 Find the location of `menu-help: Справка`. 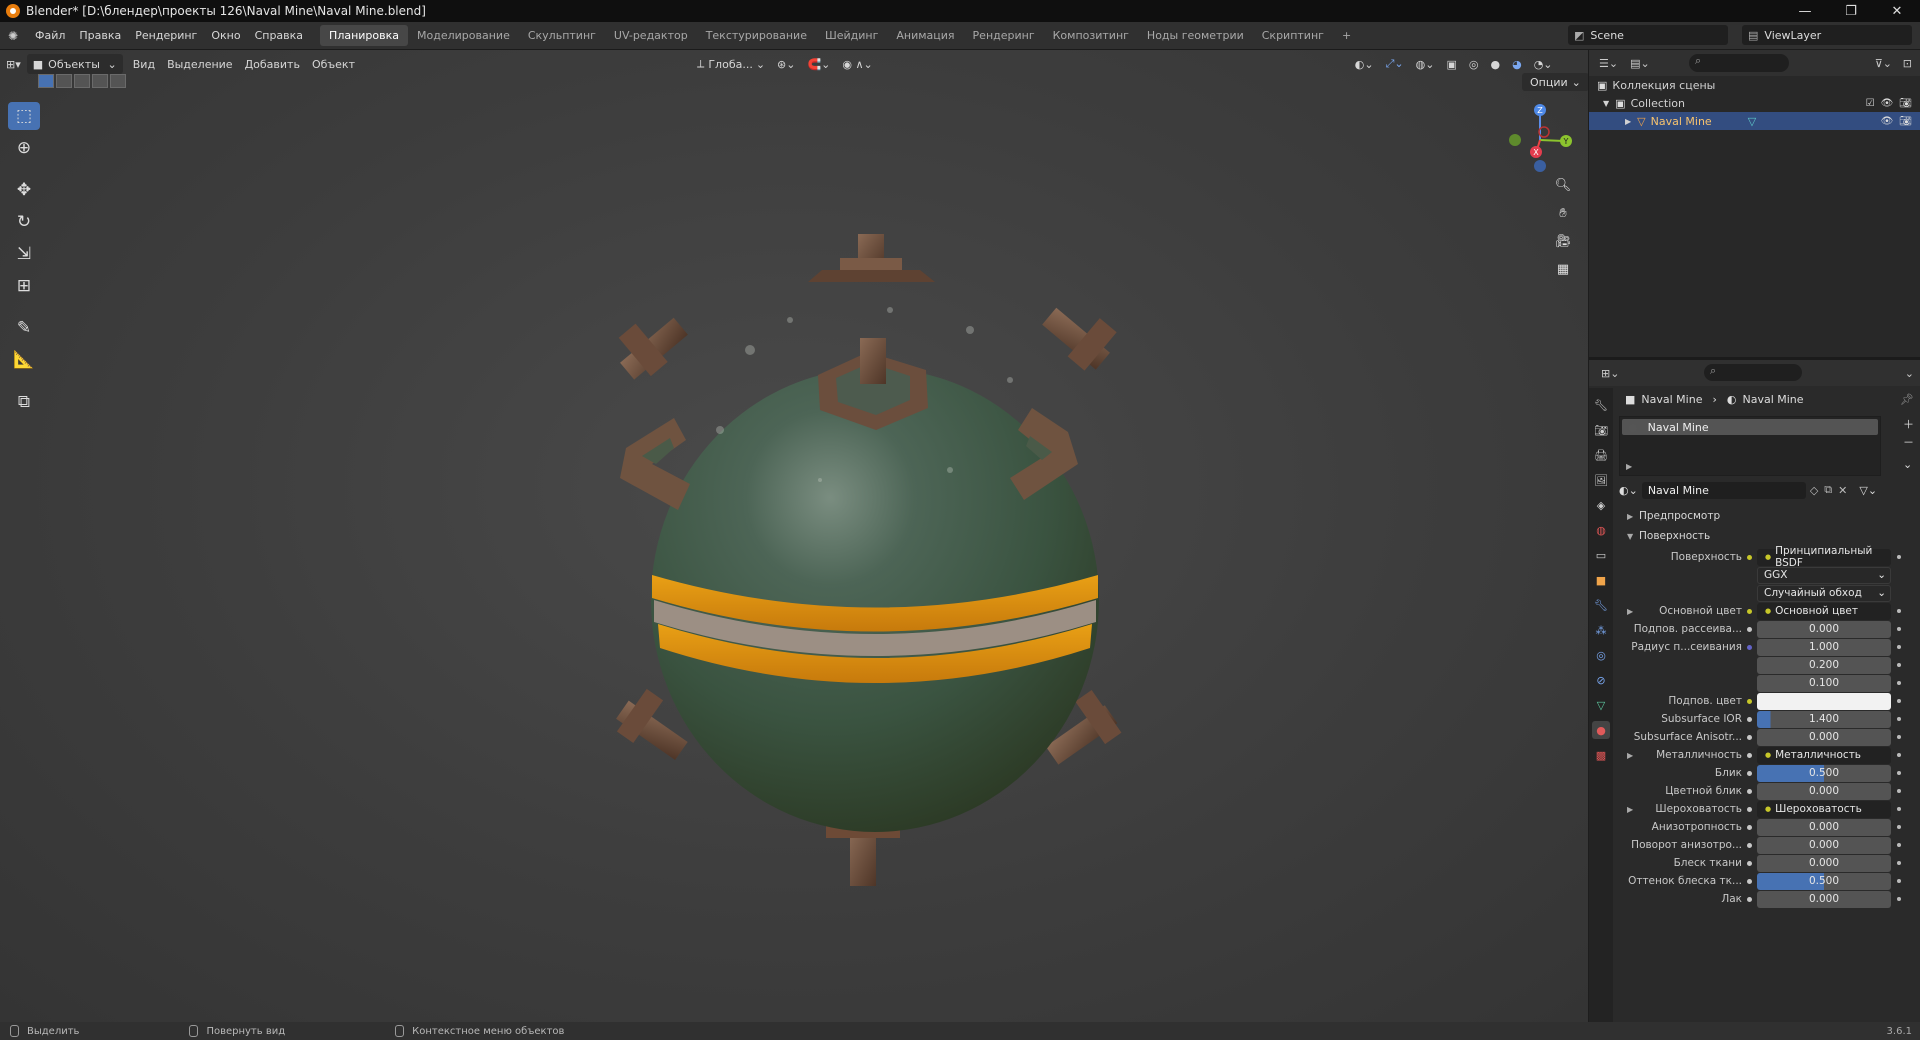

menu-help: Справка is located at coordinates (279, 35).